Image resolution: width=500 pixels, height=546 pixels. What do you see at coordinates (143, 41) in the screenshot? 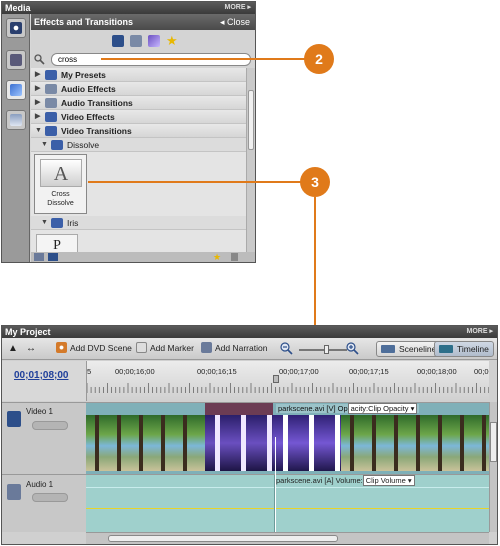
I see `view-filter-bar: ★` at bounding box center [143, 41].